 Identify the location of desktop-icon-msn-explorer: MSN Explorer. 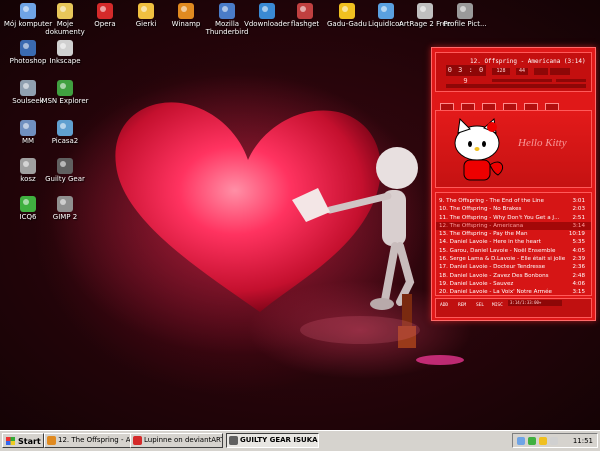
(65, 92).